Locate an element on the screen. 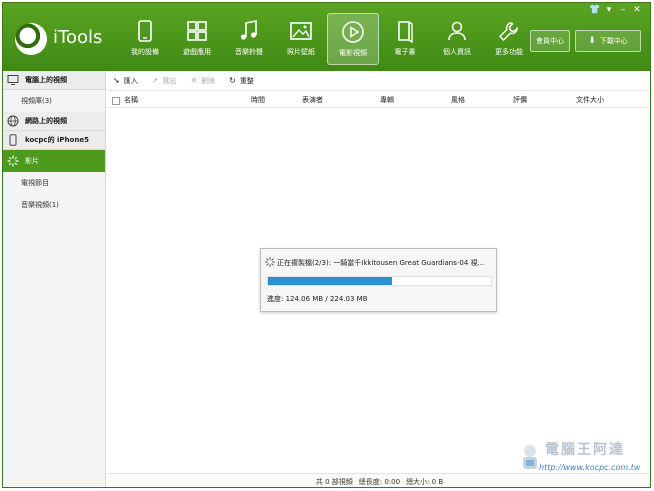 The image size is (654, 491). nav-ebooks: 電子書 is located at coordinates (405, 39).